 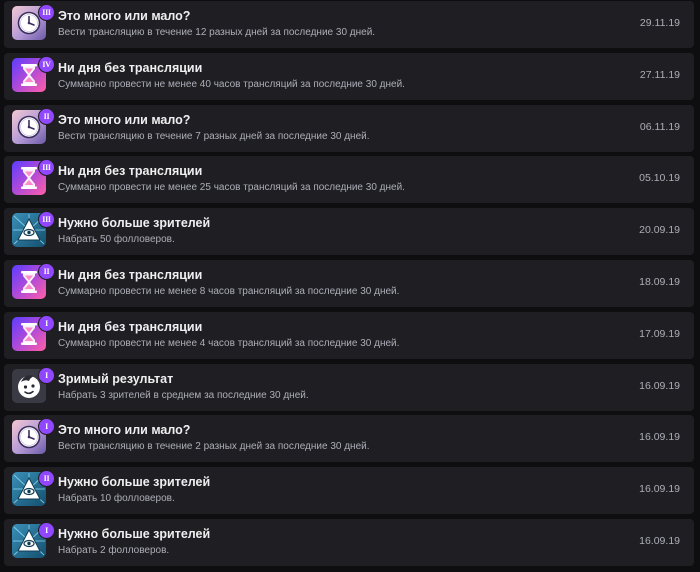 I want to click on achievement-icon-wrap: IV, so click(x=33, y=73).